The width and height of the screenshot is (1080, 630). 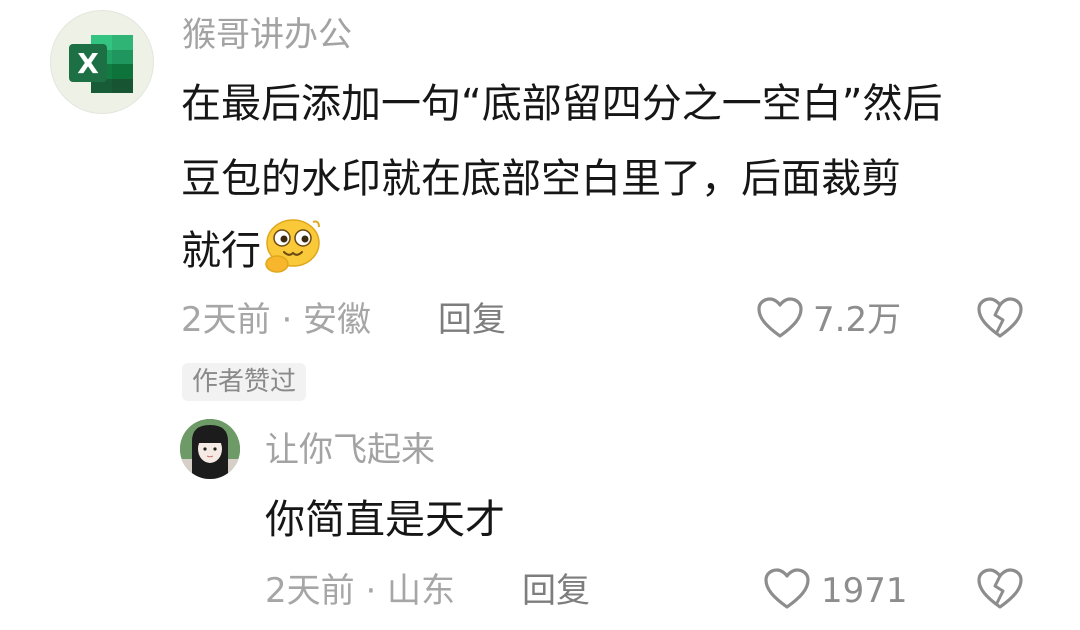 I want to click on reply-text: 你简直是天才, so click(x=385, y=520).